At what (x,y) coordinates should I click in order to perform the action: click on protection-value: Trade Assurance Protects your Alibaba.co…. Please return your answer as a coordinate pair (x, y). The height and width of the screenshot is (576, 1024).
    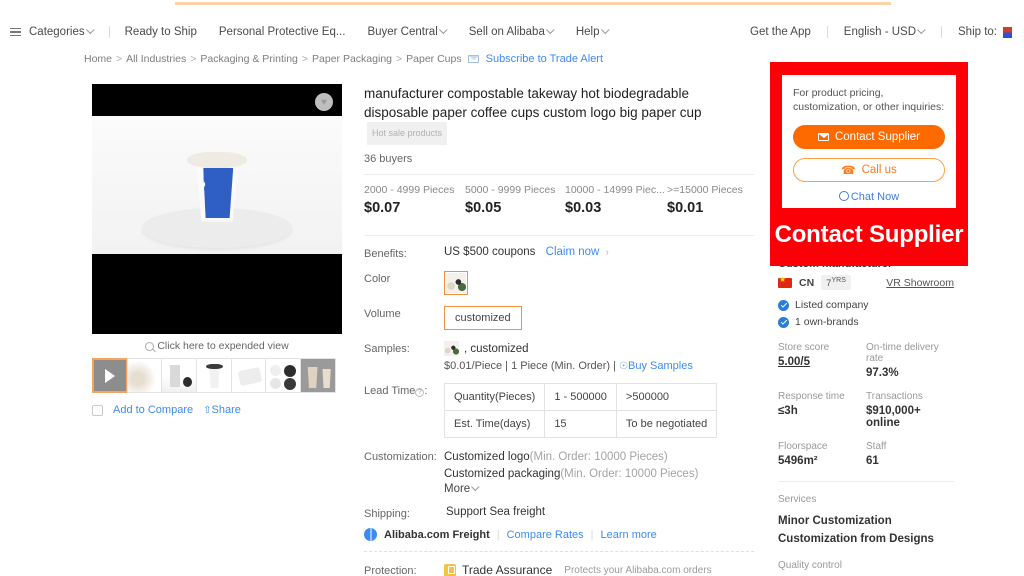
    Looking at the image, I should click on (578, 569).